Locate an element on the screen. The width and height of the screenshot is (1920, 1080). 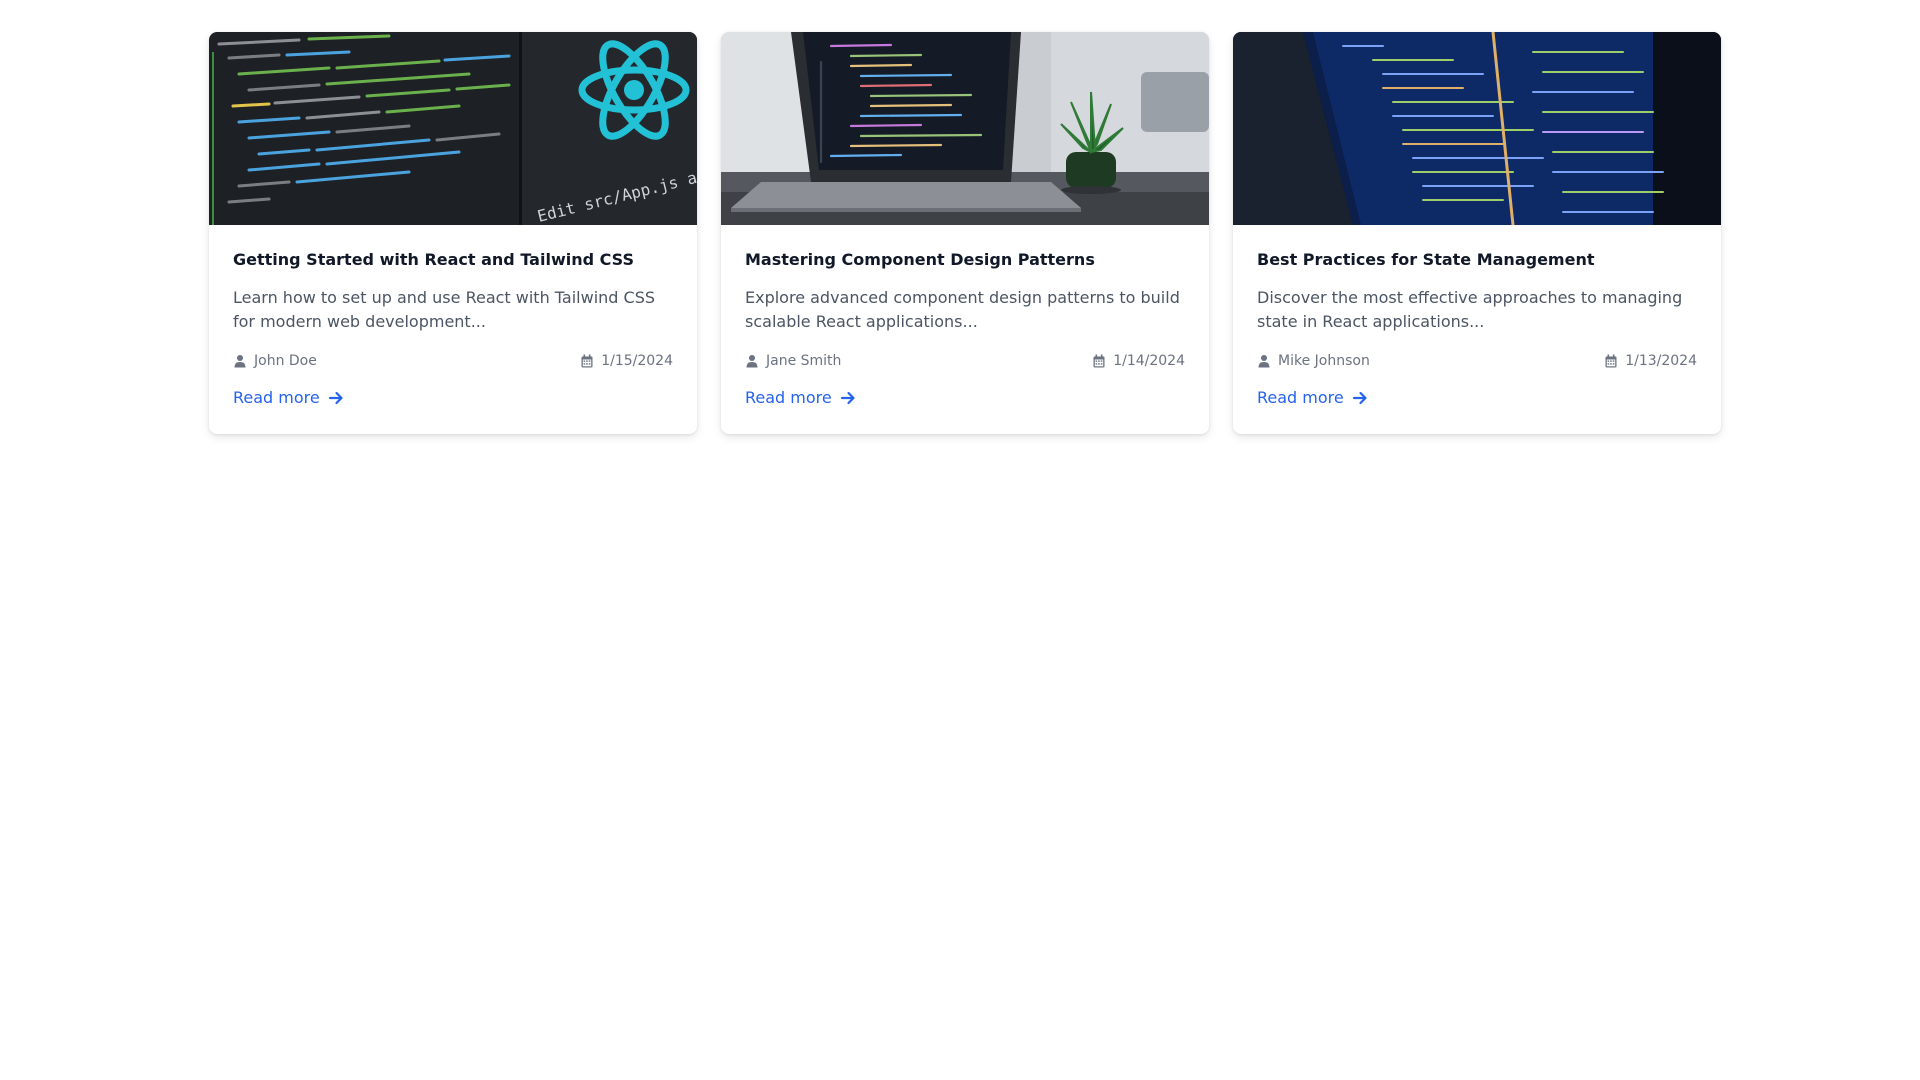
date-text: 1/13/2024 is located at coordinates (1661, 361).